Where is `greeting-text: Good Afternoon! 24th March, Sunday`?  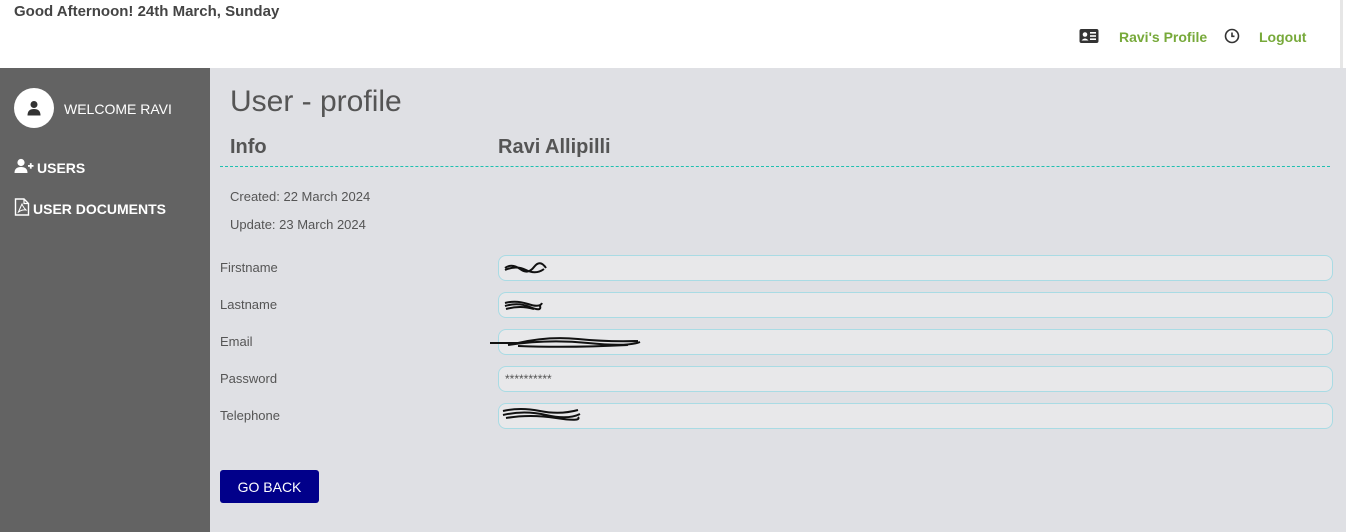
greeting-text: Good Afternoon! 24th March, Sunday is located at coordinates (147, 11).